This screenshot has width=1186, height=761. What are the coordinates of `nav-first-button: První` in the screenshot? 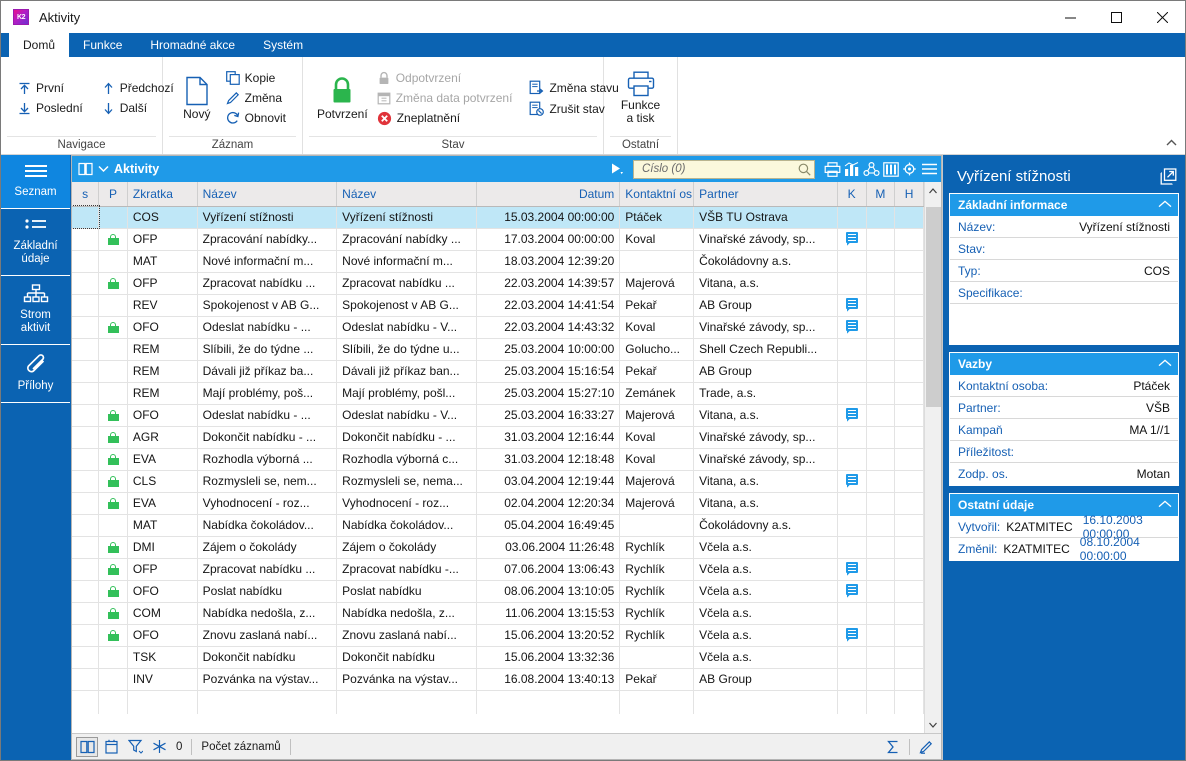 It's located at (52, 88).